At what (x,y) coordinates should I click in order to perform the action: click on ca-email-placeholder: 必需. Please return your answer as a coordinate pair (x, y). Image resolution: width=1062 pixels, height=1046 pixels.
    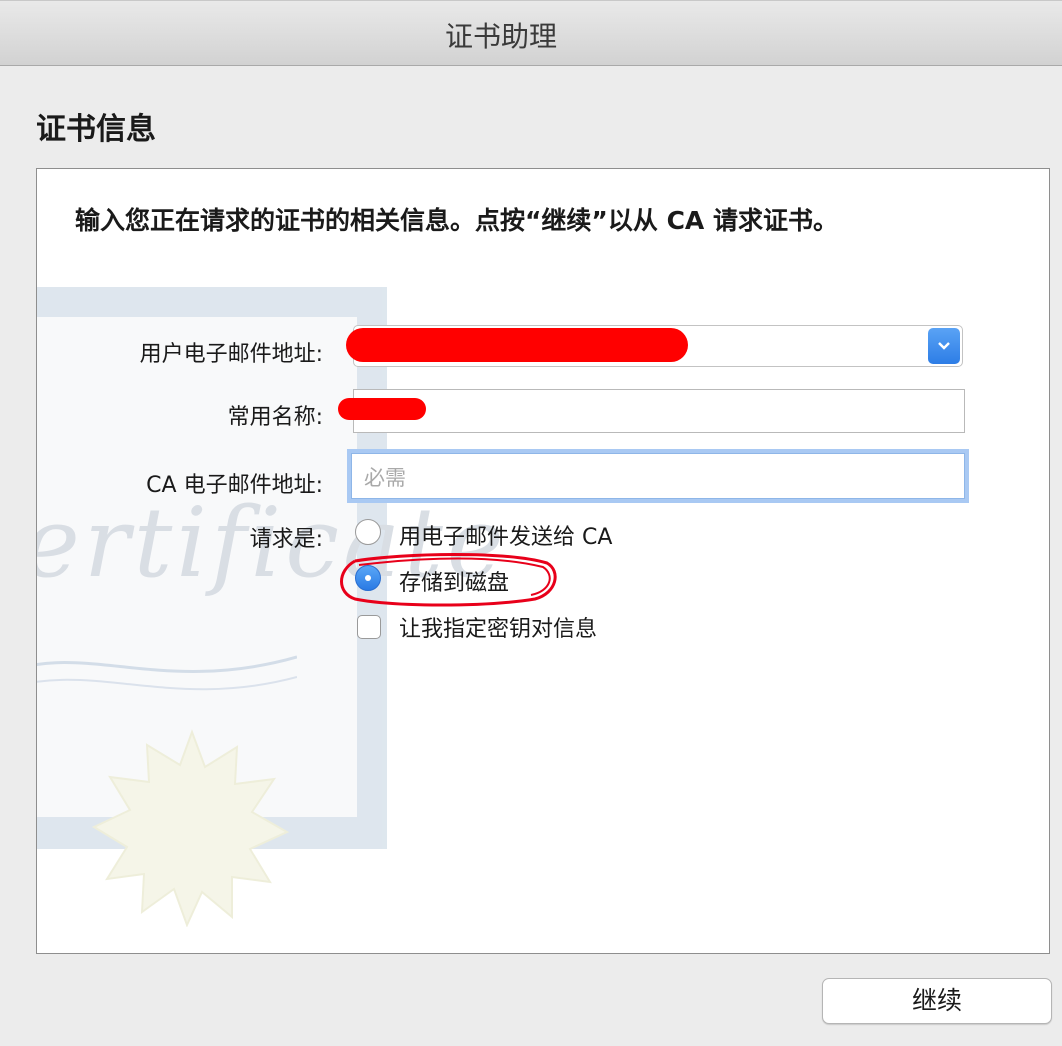
    Looking at the image, I should click on (385, 478).